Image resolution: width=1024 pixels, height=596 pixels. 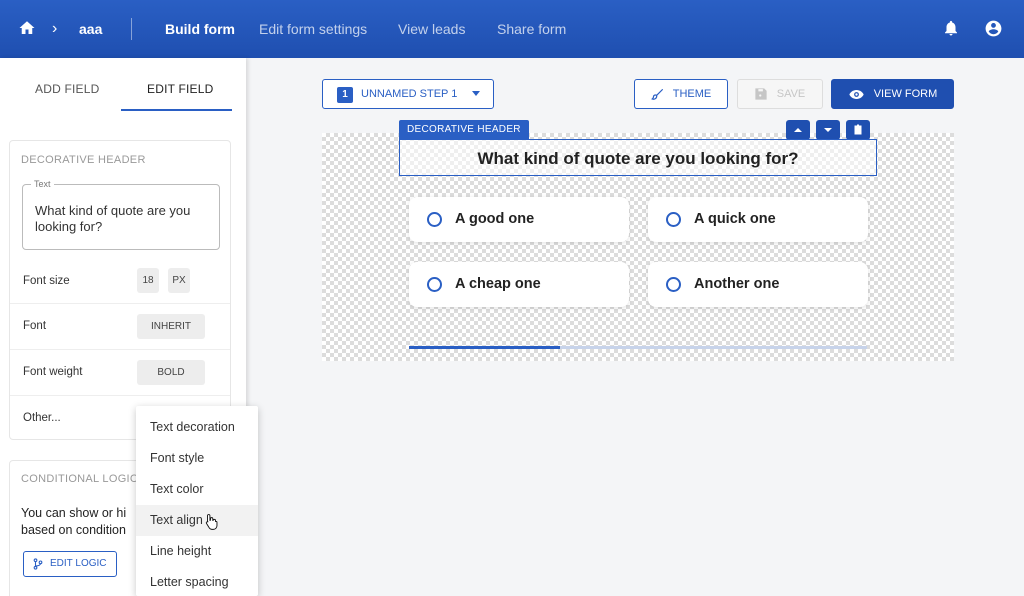 What do you see at coordinates (485, 347) in the screenshot?
I see `progress-fill` at bounding box center [485, 347].